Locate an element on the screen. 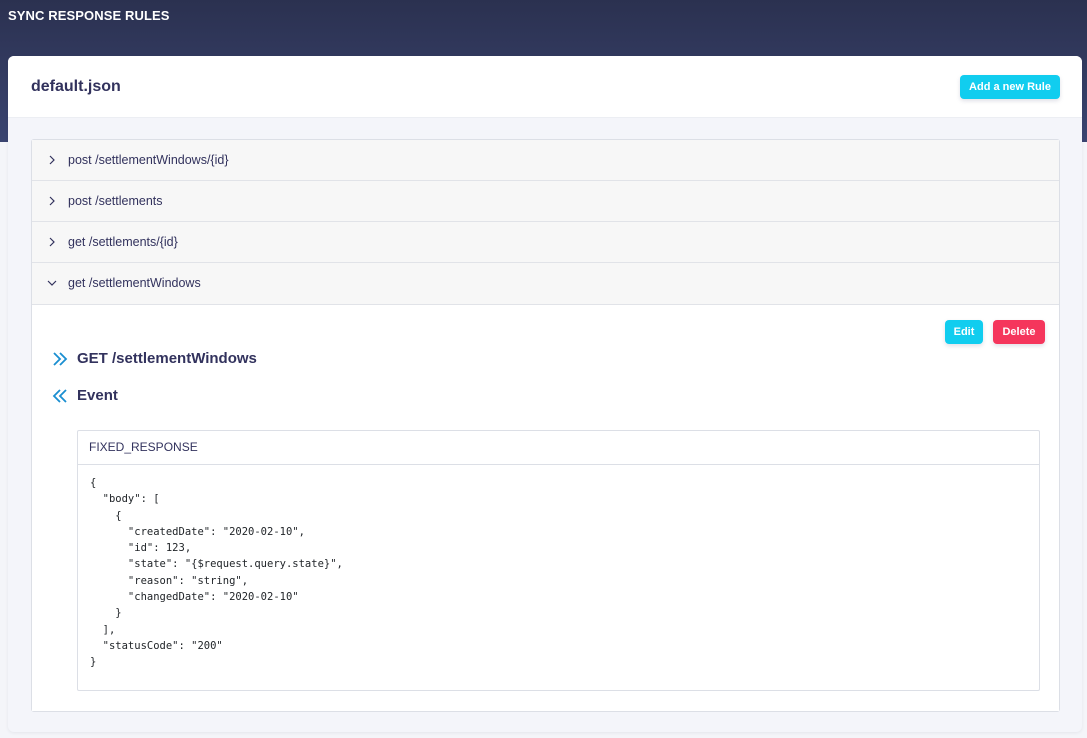  rule-item-label: post /settlements is located at coordinates (115, 201).